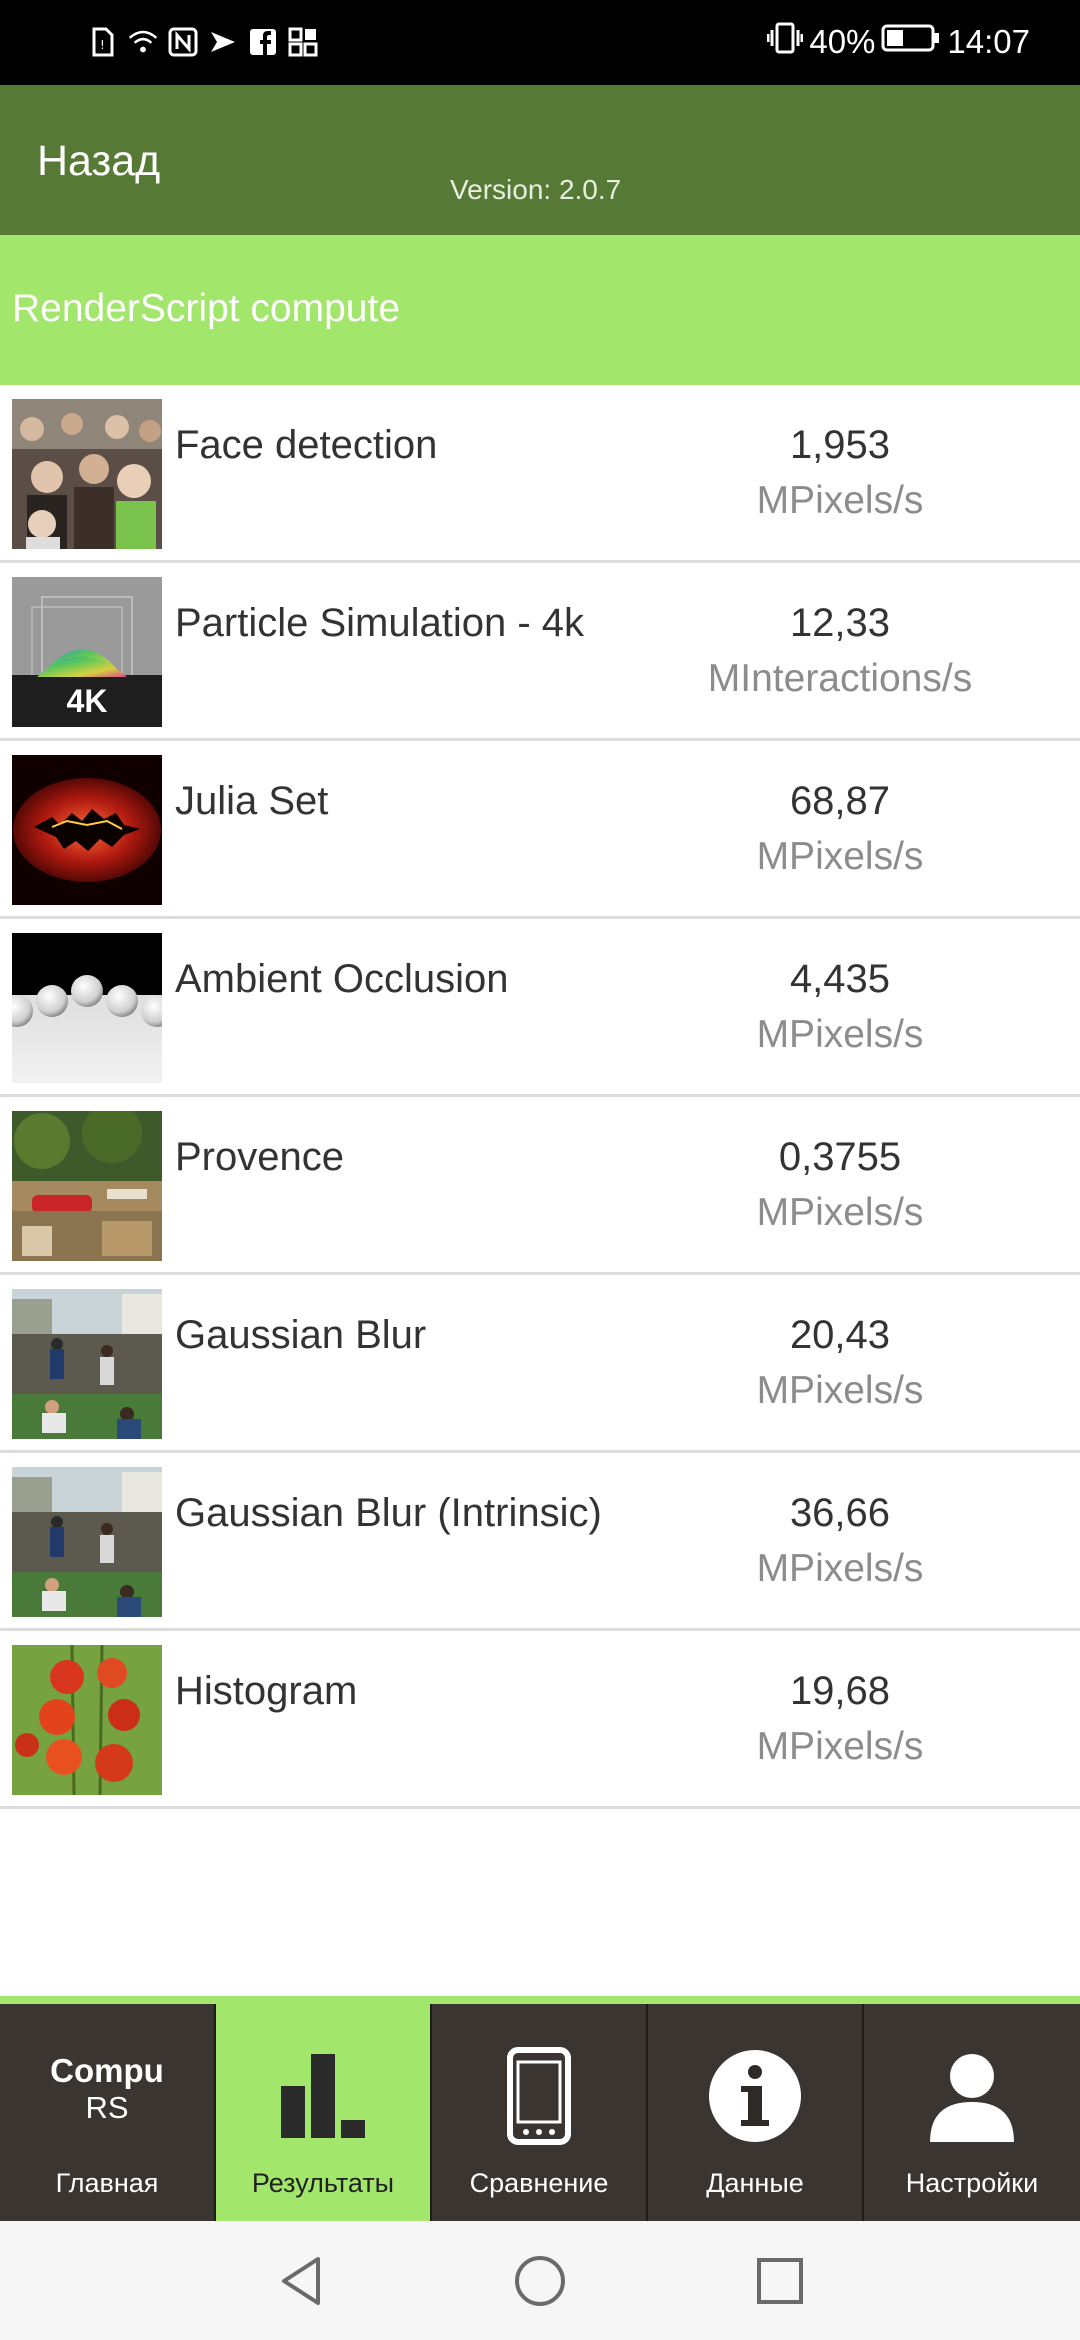  Describe the element at coordinates (323, 2096) in the screenshot. I see `bar-chart-icon` at that location.